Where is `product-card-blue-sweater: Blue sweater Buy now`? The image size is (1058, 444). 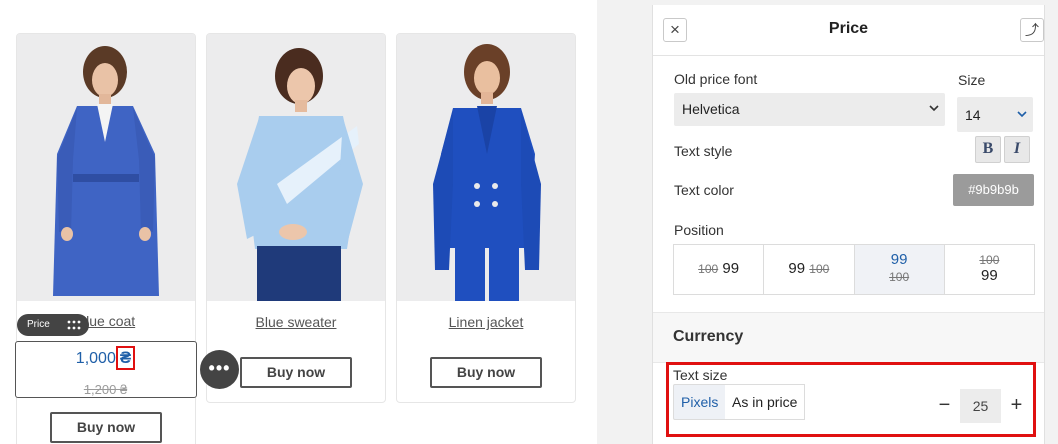
product-card-blue-sweater: Blue sweater Buy now is located at coordinates (296, 218).